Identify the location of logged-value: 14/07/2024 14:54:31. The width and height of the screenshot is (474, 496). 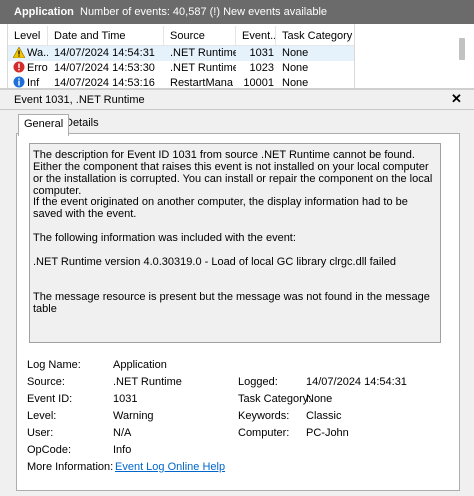
(356, 382).